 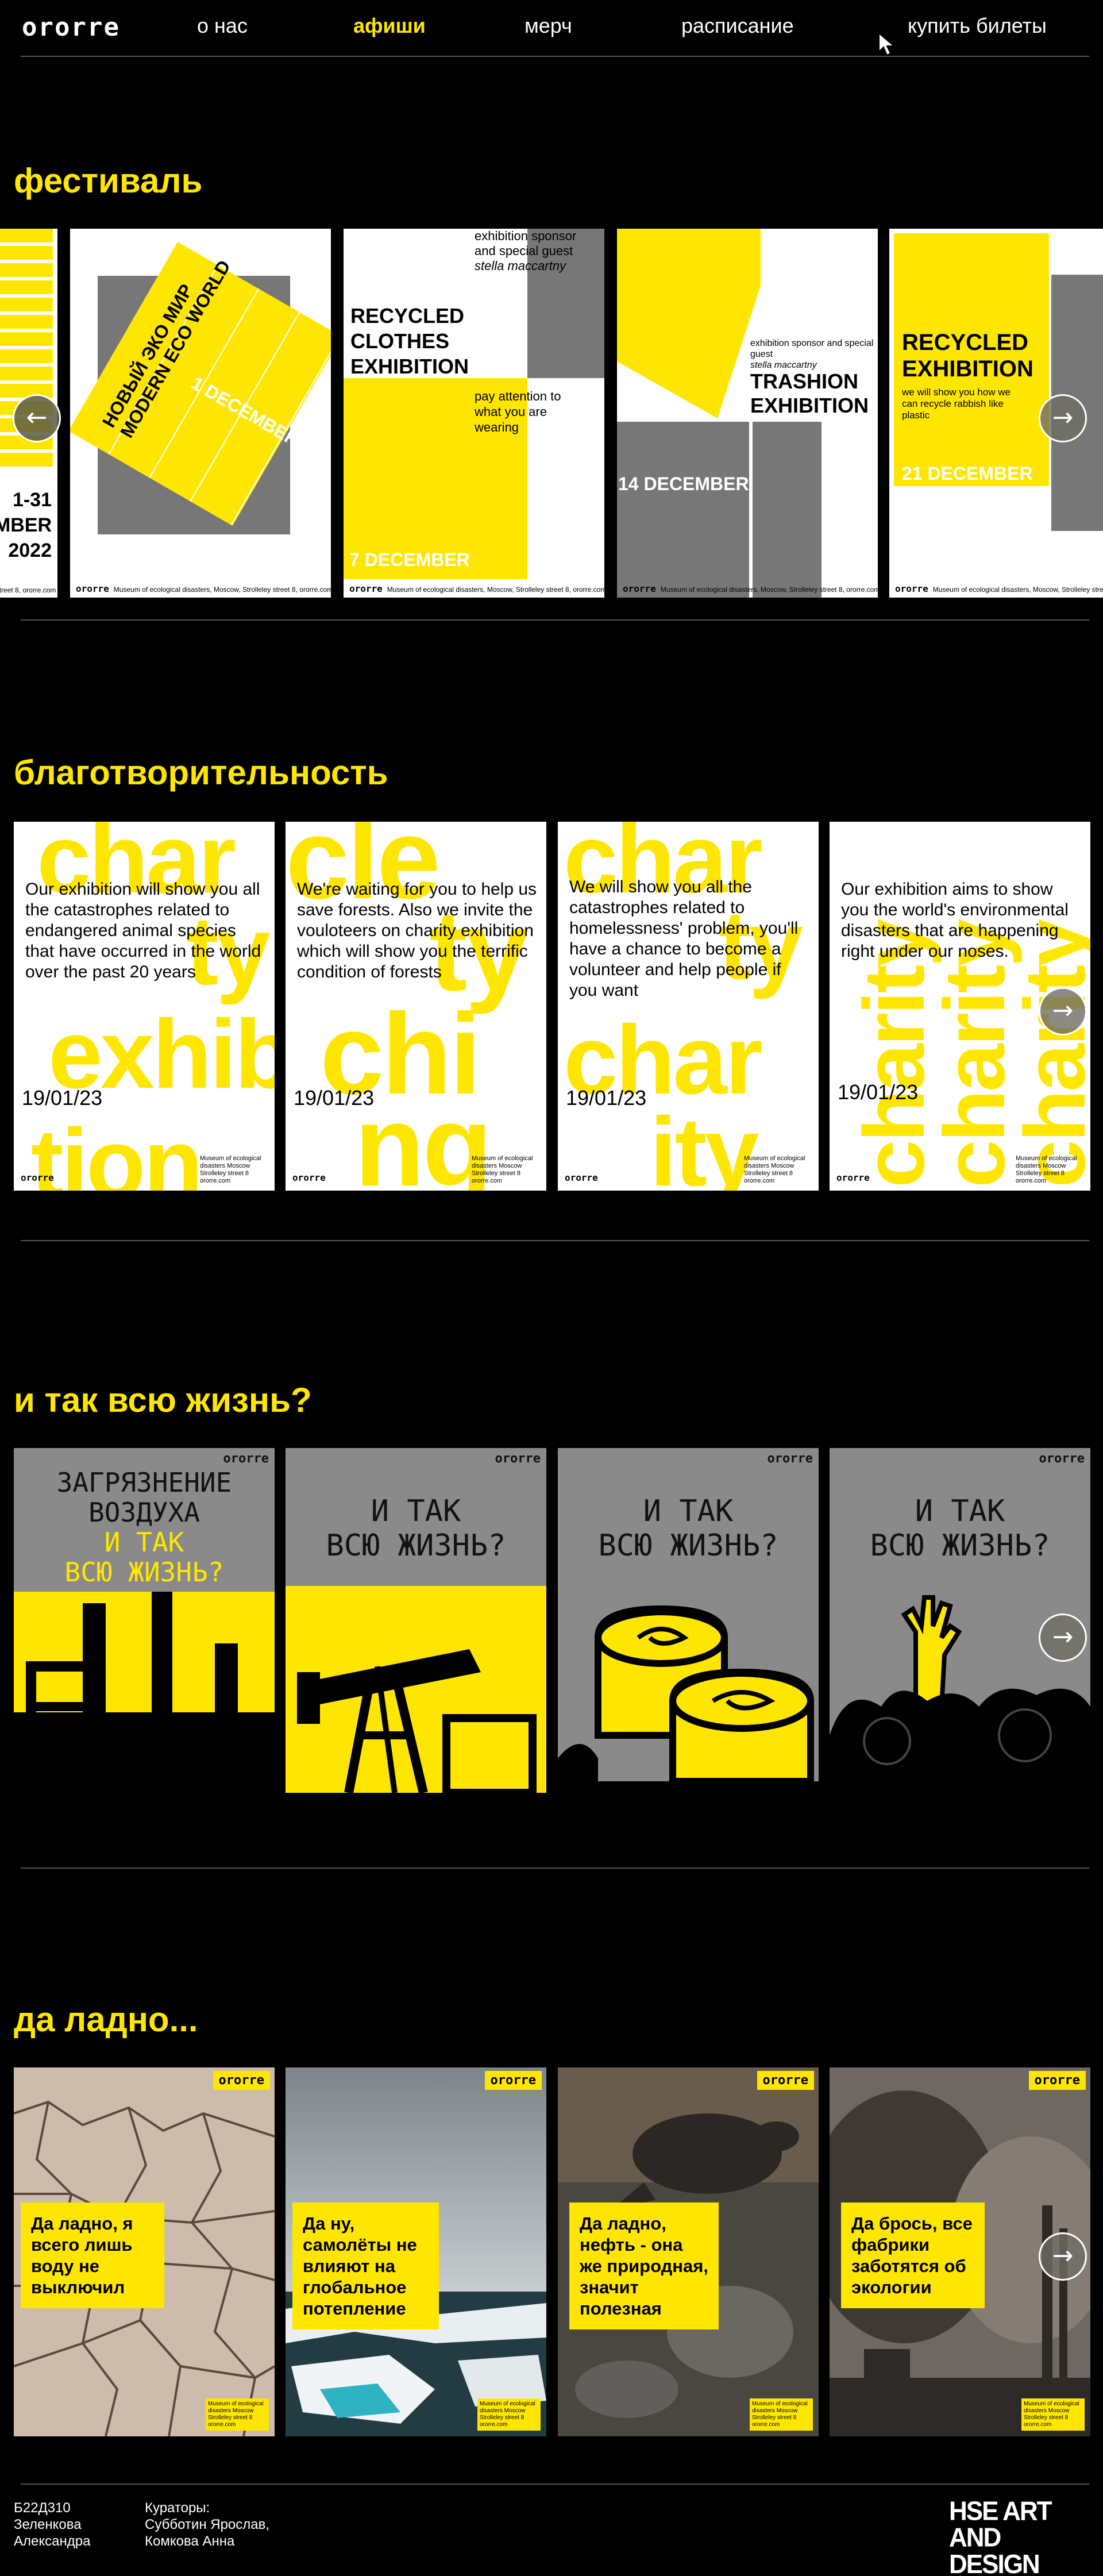 What do you see at coordinates (409, 341) in the screenshot?
I see `poster-title: RECYCLED CLOTHES EXHIBITION` at bounding box center [409, 341].